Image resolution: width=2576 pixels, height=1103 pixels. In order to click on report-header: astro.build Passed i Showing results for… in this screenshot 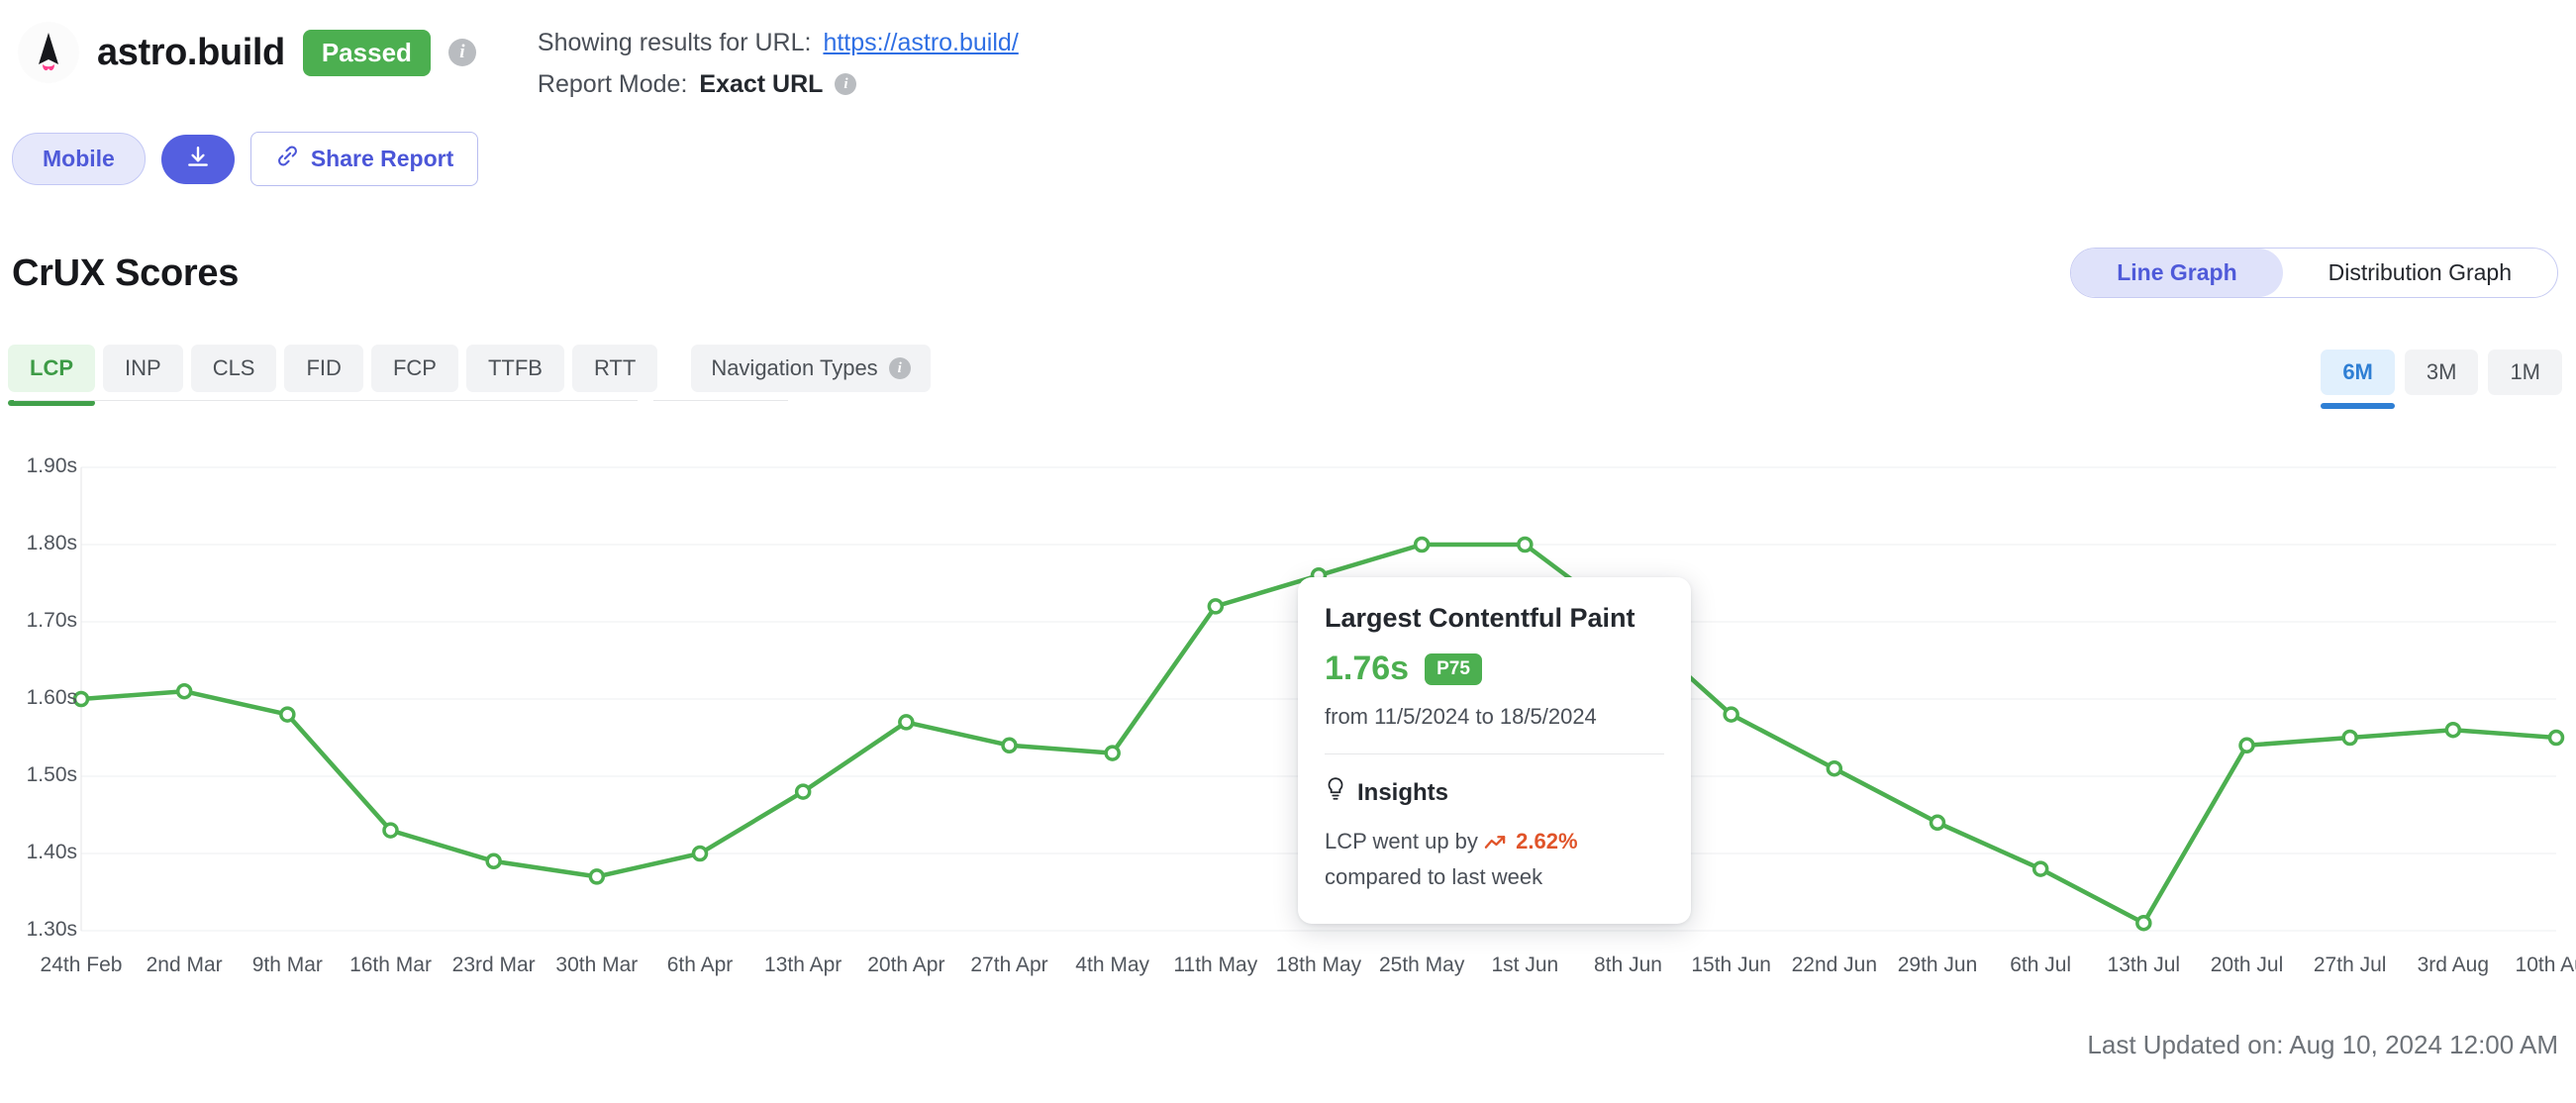, I will do `click(518, 61)`.